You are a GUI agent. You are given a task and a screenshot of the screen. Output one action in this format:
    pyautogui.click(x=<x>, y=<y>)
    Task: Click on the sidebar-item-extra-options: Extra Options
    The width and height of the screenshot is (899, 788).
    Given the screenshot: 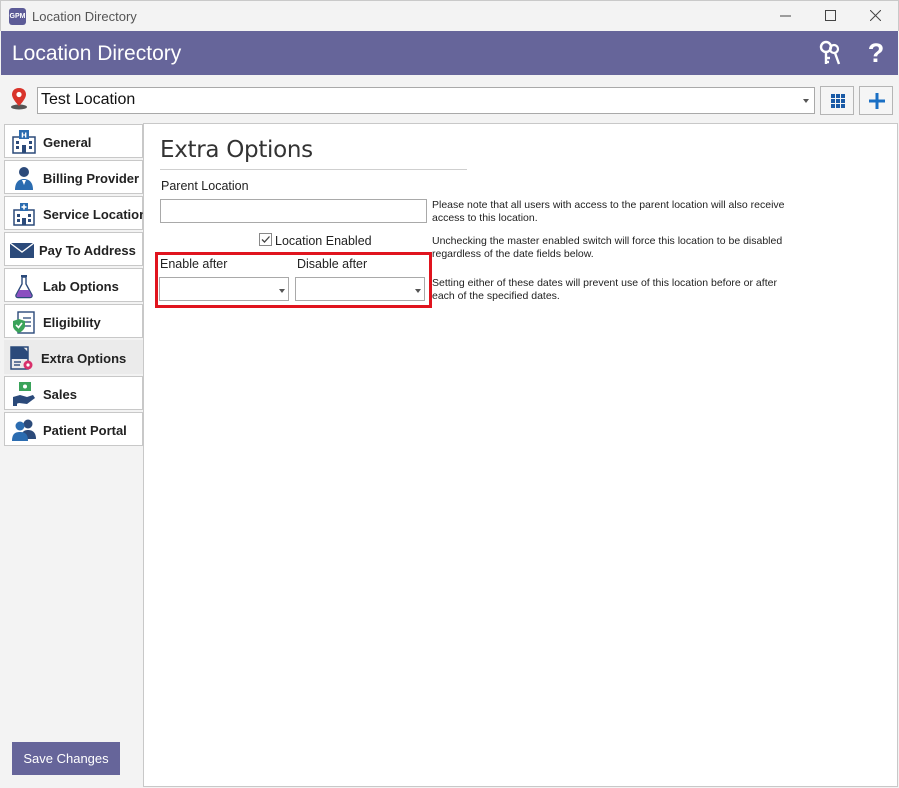 What is the action you would take?
    pyautogui.click(x=73, y=357)
    